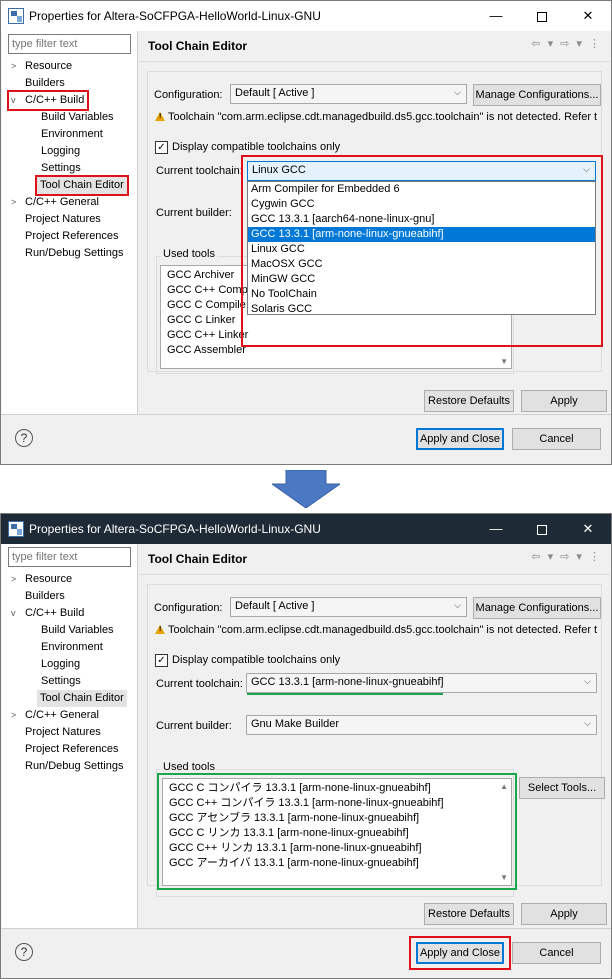 The width and height of the screenshot is (612, 979). I want to click on current-toolchain-combo: GCC 13.3.1 [arm-none-linux-gnueabihf] ⌵, so click(421, 683).